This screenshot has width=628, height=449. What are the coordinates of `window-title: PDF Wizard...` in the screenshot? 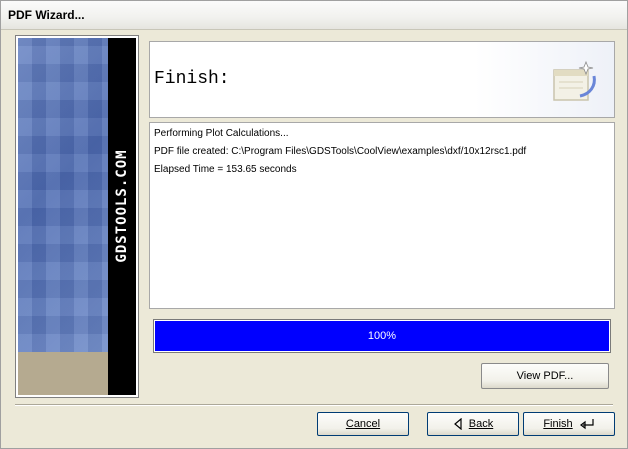 It's located at (46, 15).